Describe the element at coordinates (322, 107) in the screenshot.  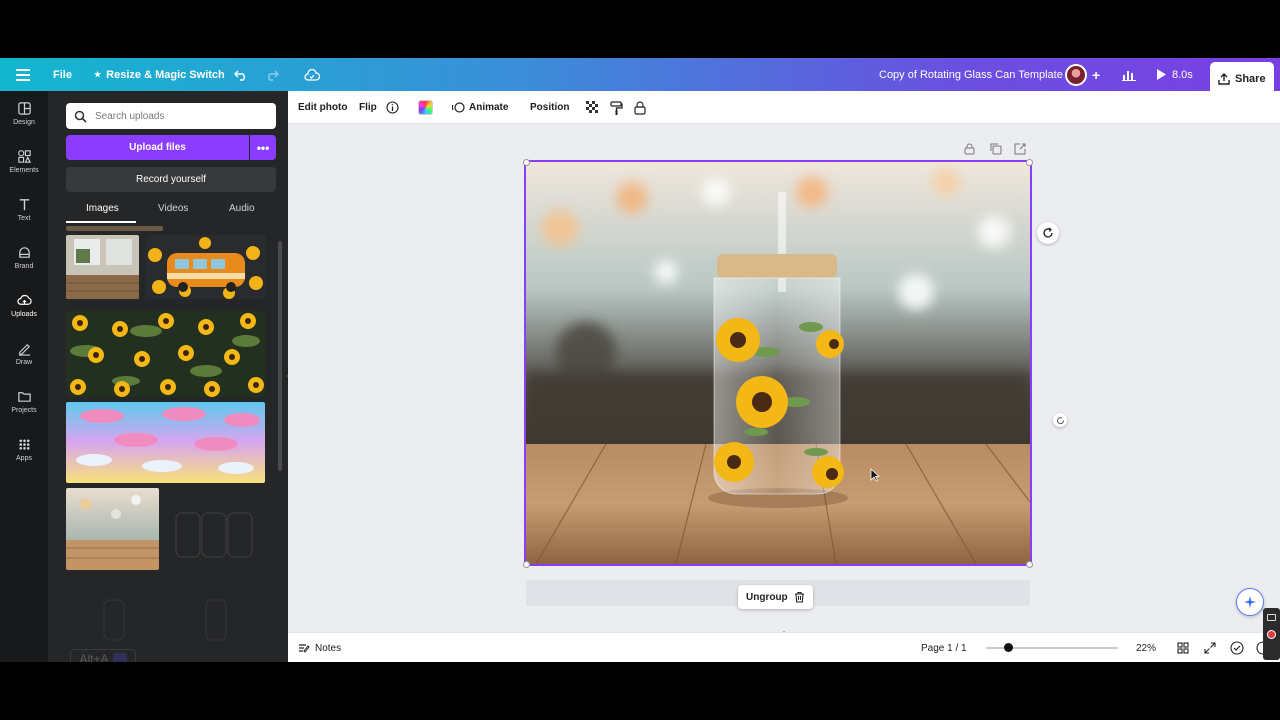
I see `edit-photo-button: Edit photo` at that location.